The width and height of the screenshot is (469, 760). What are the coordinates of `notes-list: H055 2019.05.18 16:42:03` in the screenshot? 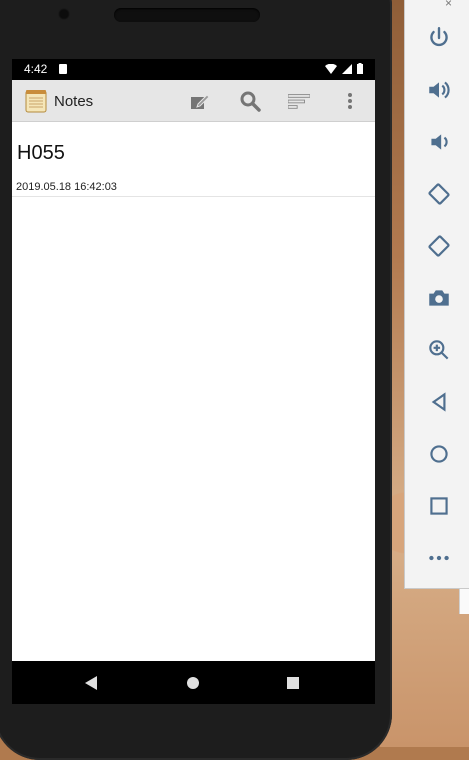 It's located at (193, 159).